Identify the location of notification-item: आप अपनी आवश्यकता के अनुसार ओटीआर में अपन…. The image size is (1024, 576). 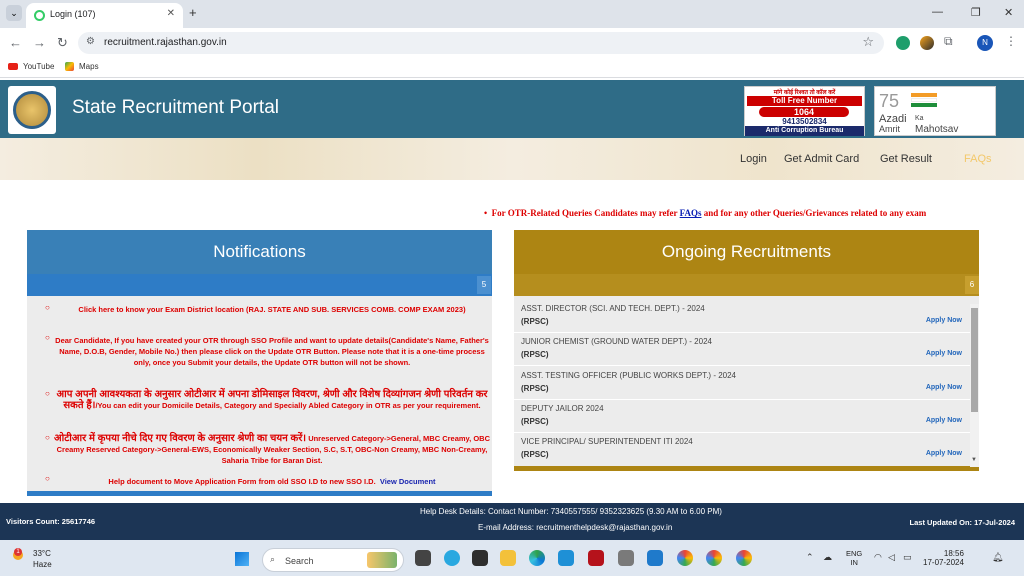
(272, 400).